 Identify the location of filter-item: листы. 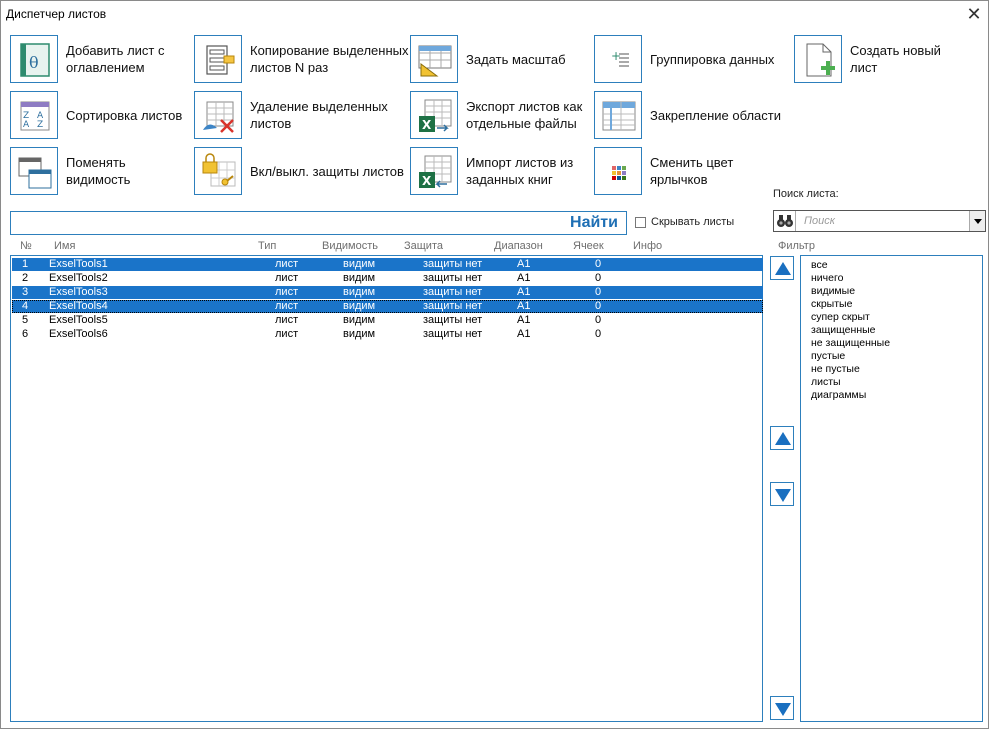
(826, 382).